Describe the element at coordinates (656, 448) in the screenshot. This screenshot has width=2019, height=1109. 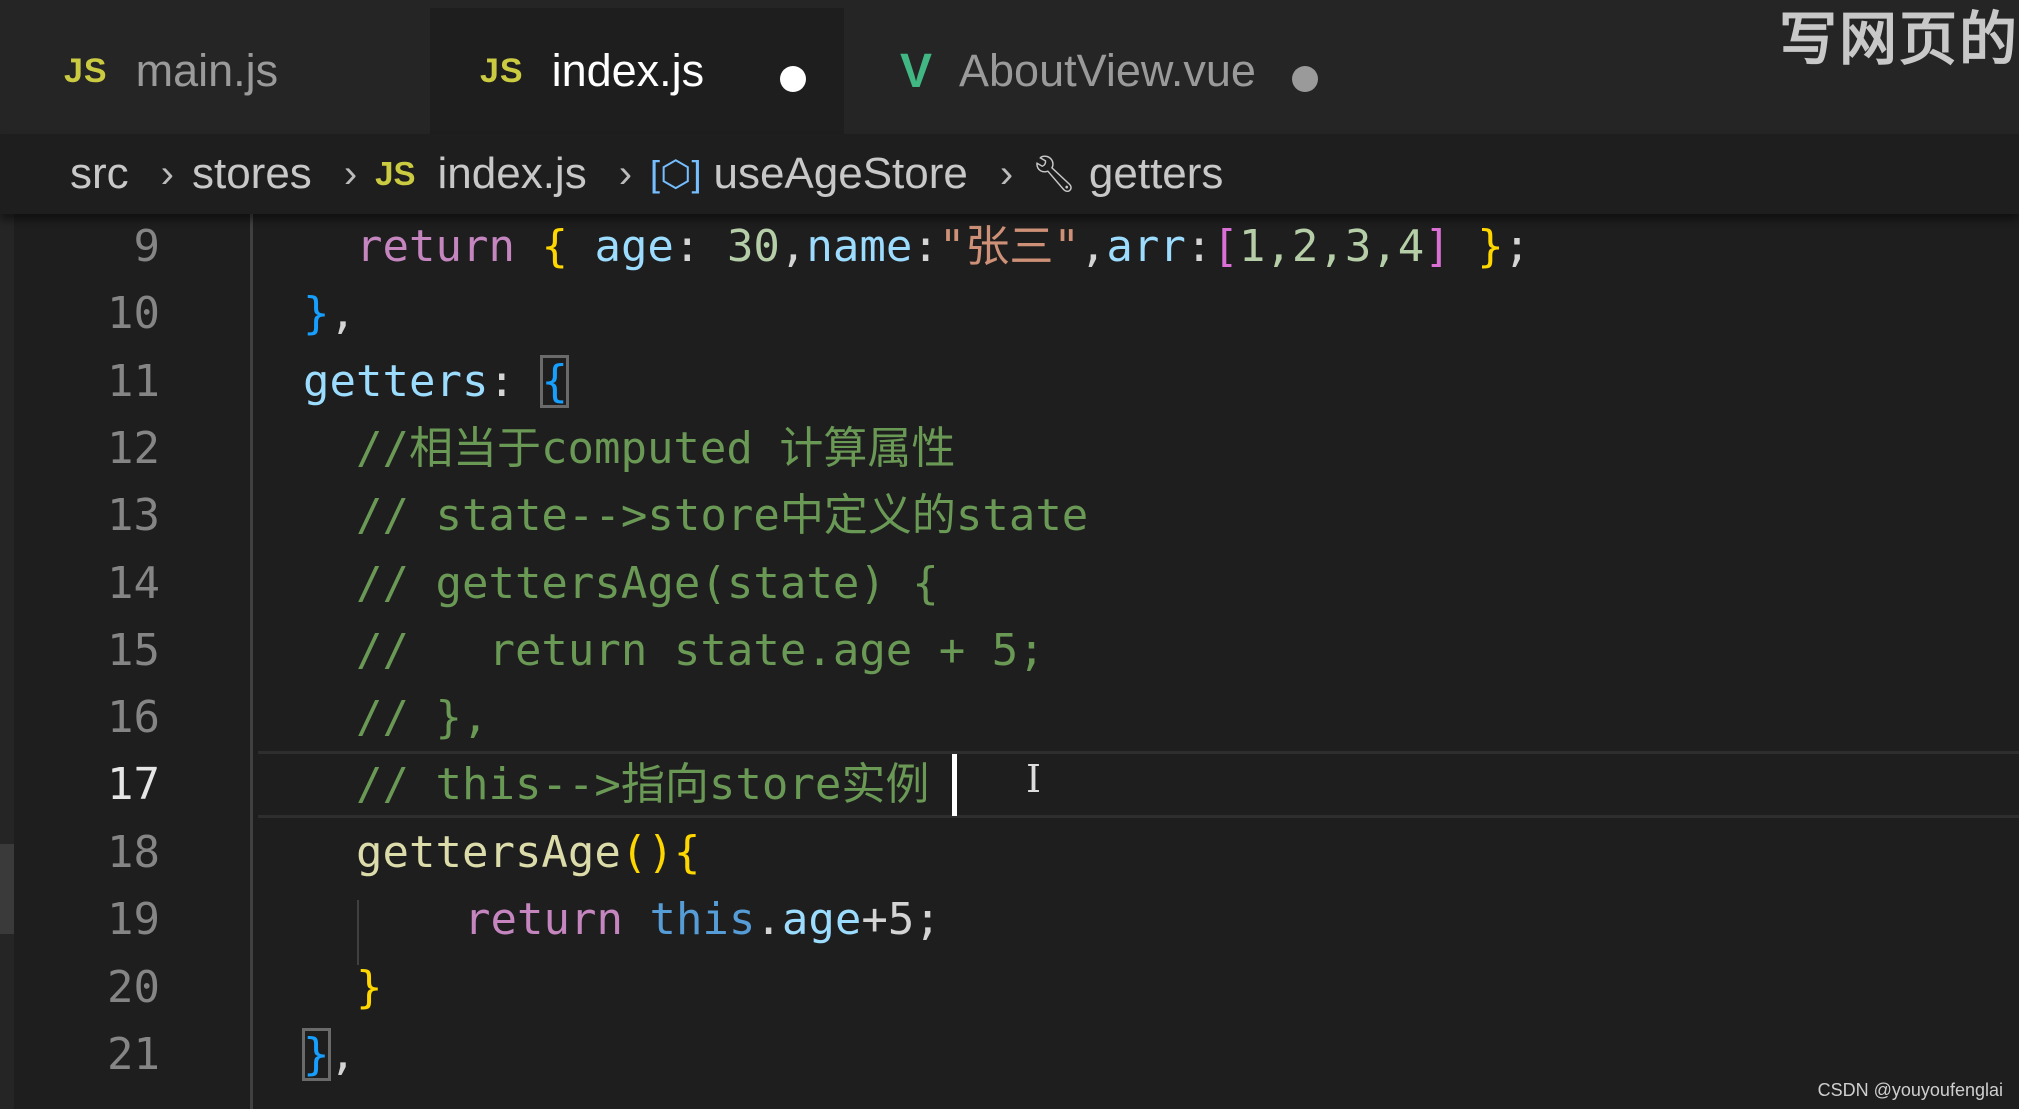
I see `comment: //相当于computed 计算属性` at that location.